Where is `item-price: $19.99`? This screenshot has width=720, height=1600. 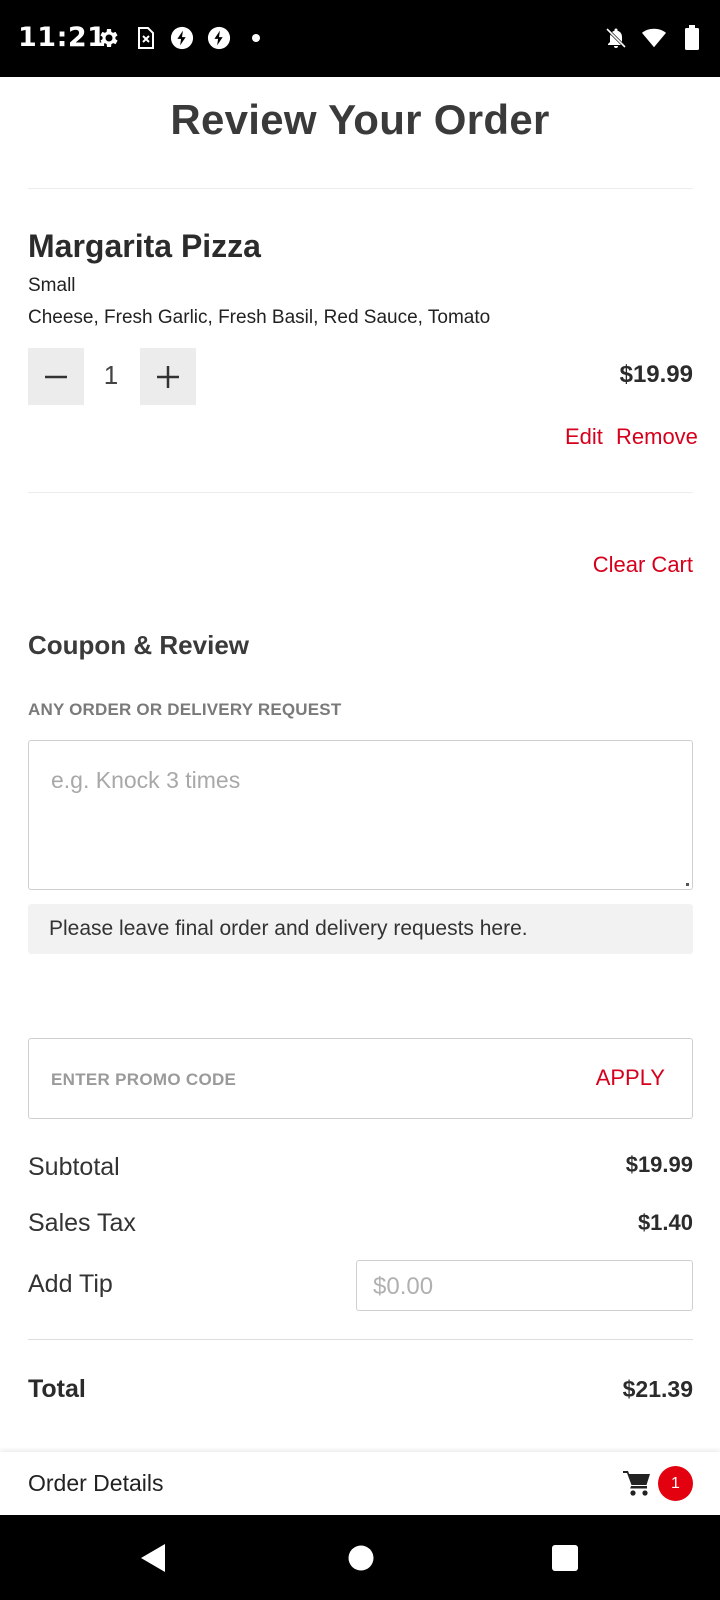 item-price: $19.99 is located at coordinates (656, 374).